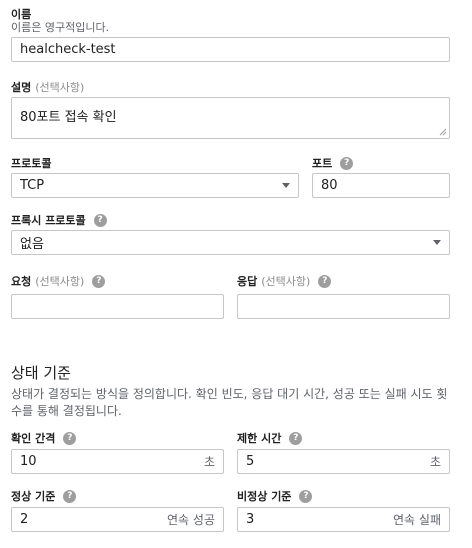 This screenshot has height=548, width=472. I want to click on check-interval-value: 10, so click(28, 461).